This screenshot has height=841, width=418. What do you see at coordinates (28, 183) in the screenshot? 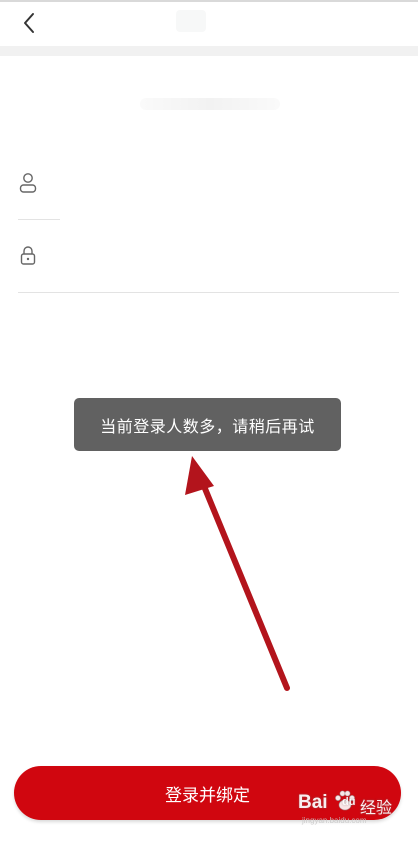
I see `user-icon` at bounding box center [28, 183].